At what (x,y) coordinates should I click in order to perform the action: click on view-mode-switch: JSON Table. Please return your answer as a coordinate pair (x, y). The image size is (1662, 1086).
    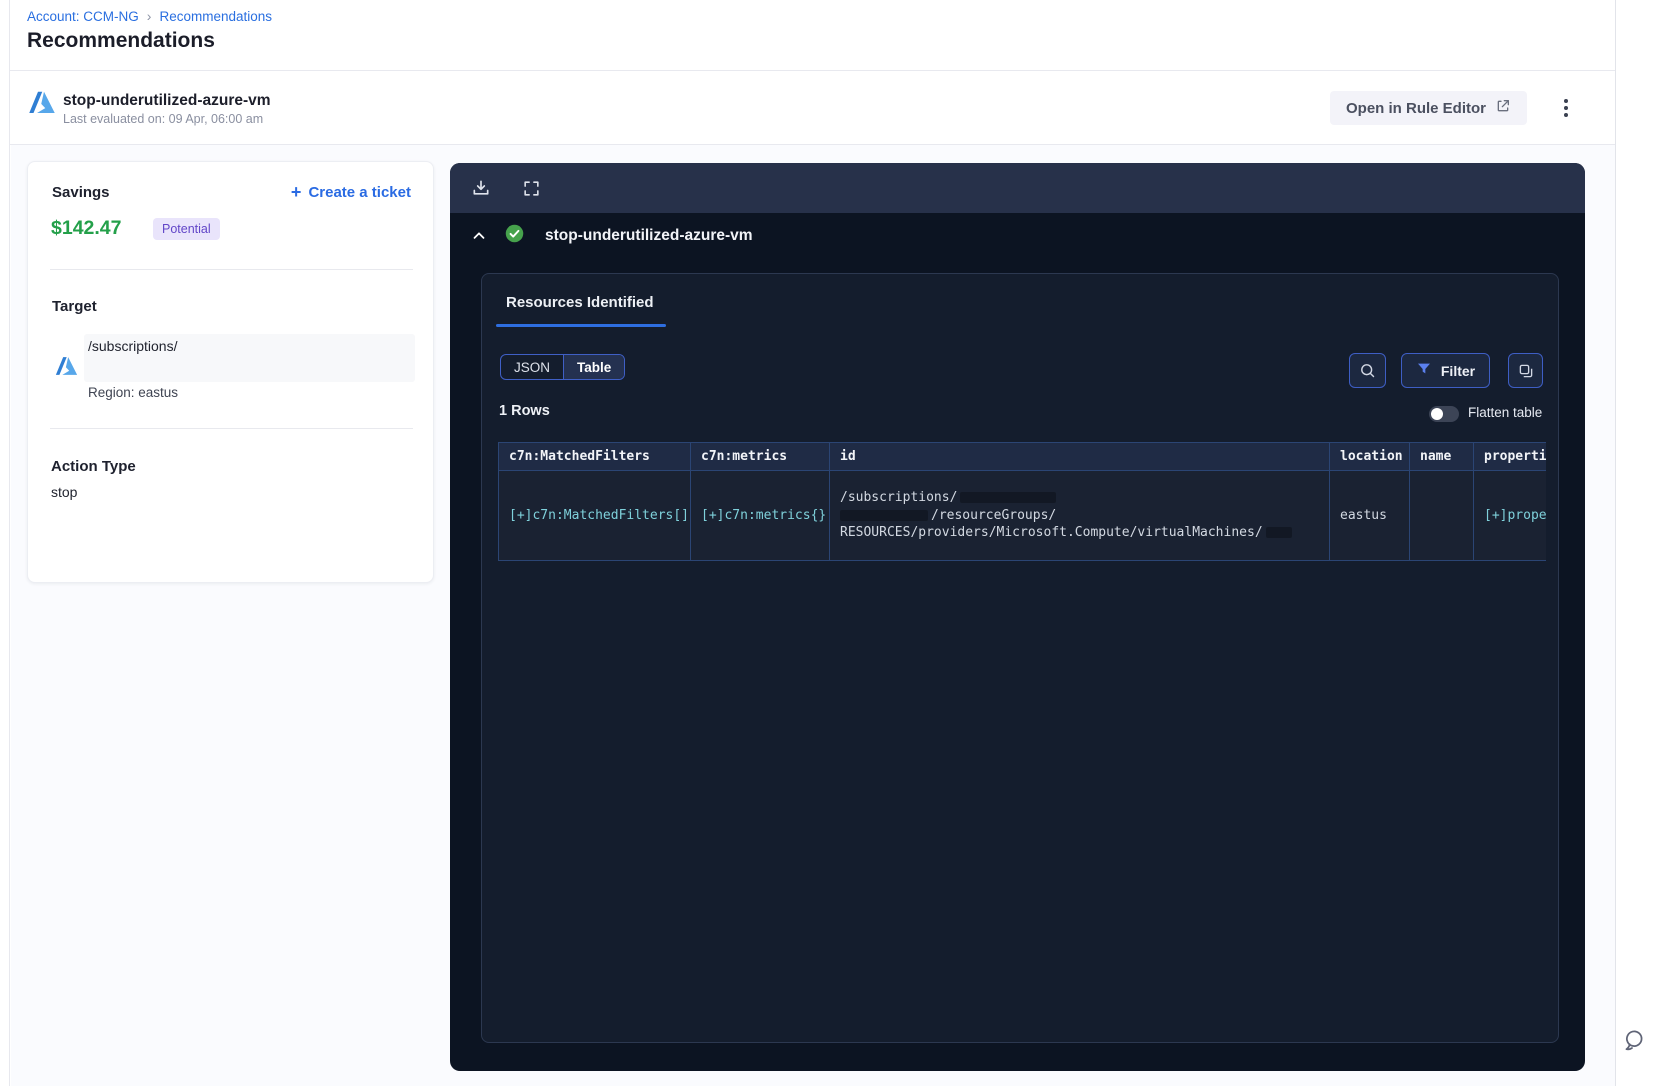
    Looking at the image, I should click on (563, 367).